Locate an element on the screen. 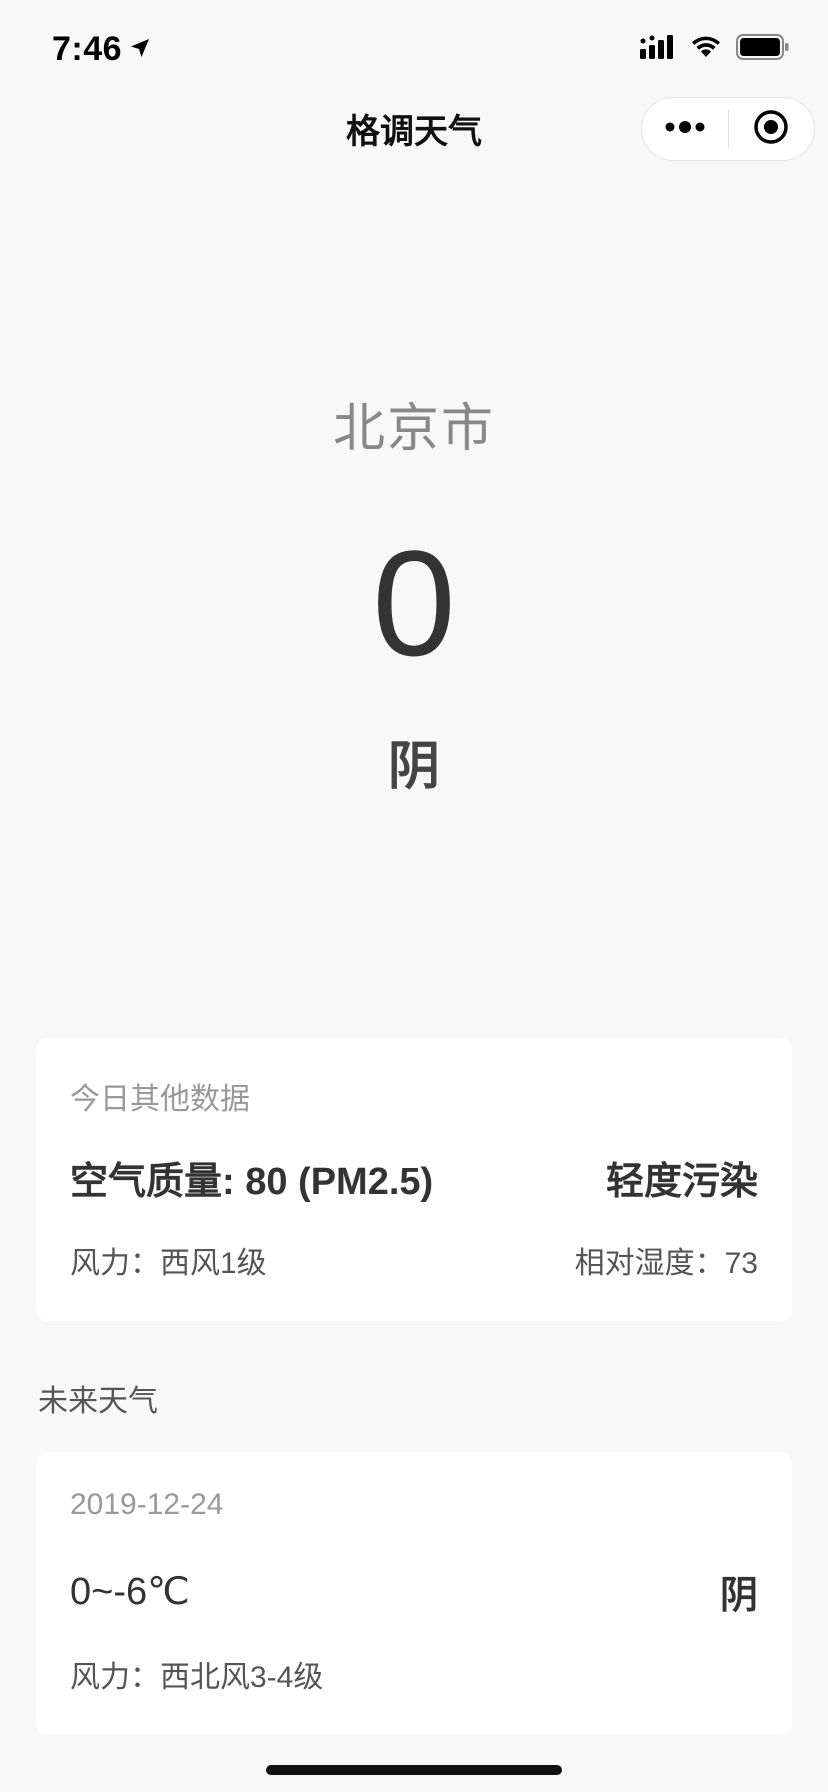 Image resolution: width=828 pixels, height=1792 pixels. more-button is located at coordinates (685, 129).